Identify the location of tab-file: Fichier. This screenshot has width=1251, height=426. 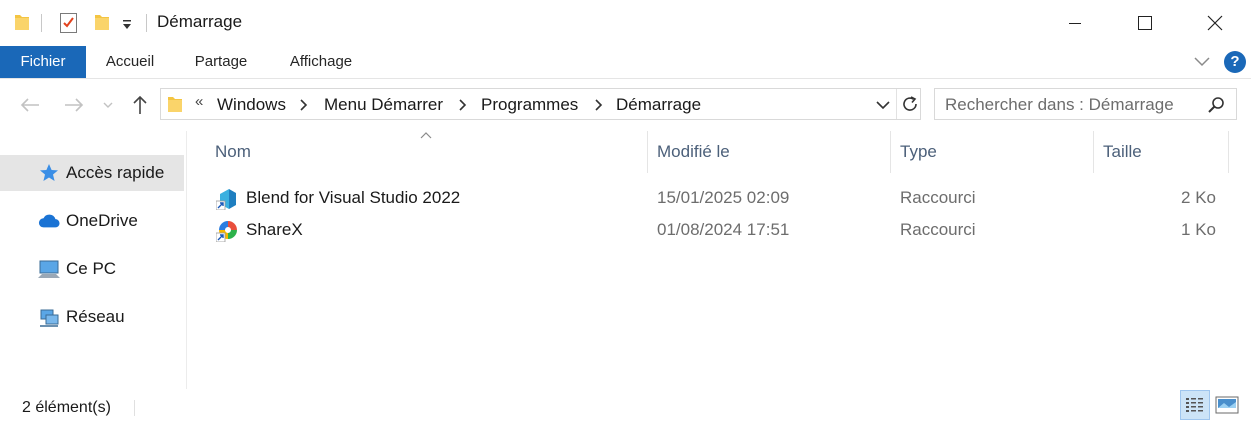
(43, 62).